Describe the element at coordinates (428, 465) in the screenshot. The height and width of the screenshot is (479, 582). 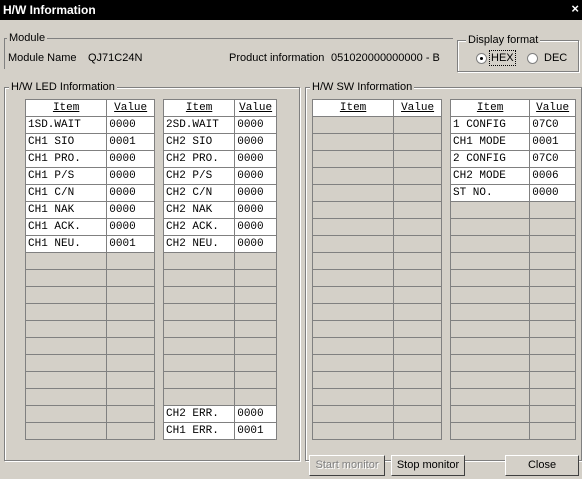
I see `stop-monitor-button: Stop monitor` at that location.